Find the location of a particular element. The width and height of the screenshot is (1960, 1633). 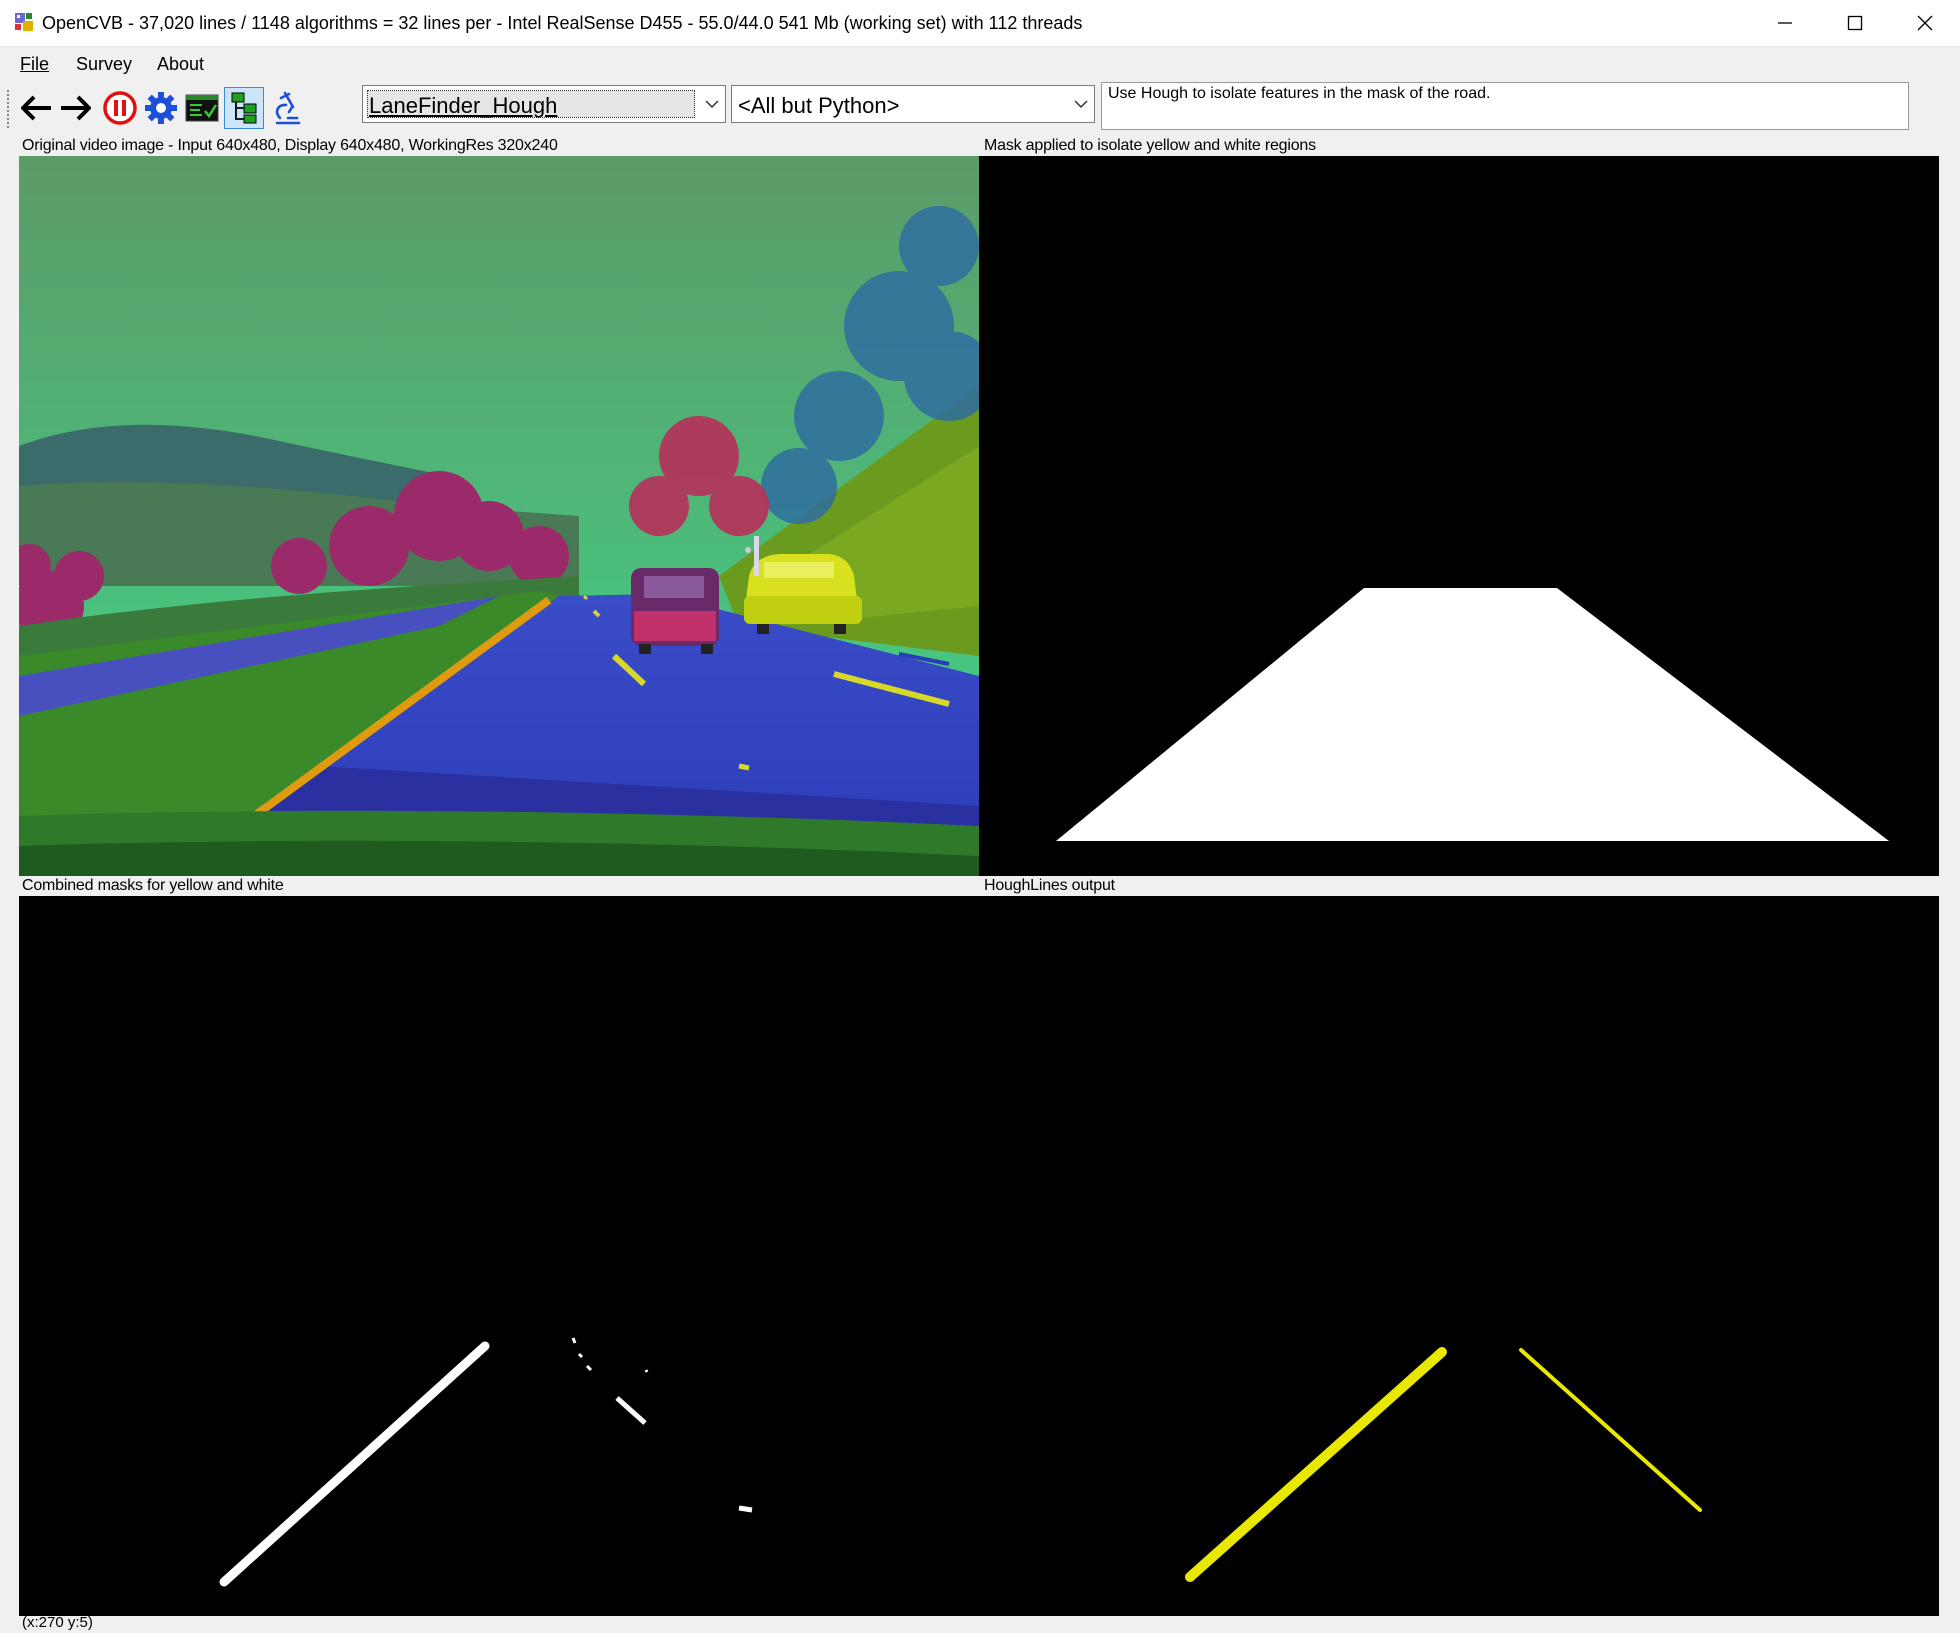

minimize-button is located at coordinates (1785, 23).